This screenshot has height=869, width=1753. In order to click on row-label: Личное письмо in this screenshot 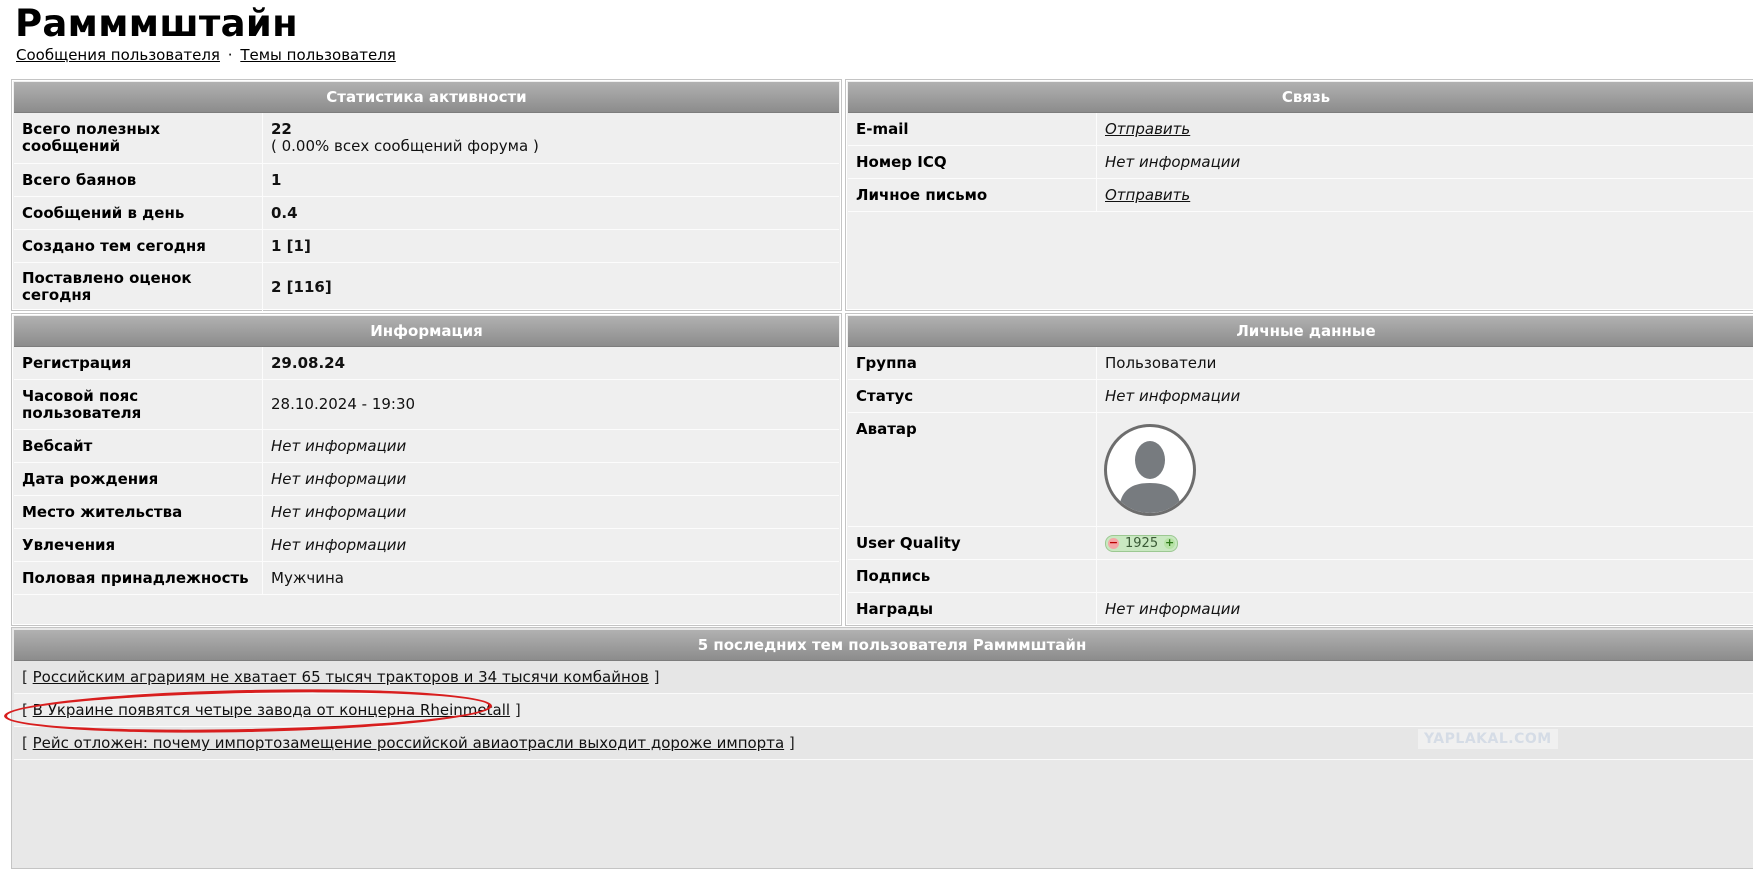, I will do `click(972, 195)`.